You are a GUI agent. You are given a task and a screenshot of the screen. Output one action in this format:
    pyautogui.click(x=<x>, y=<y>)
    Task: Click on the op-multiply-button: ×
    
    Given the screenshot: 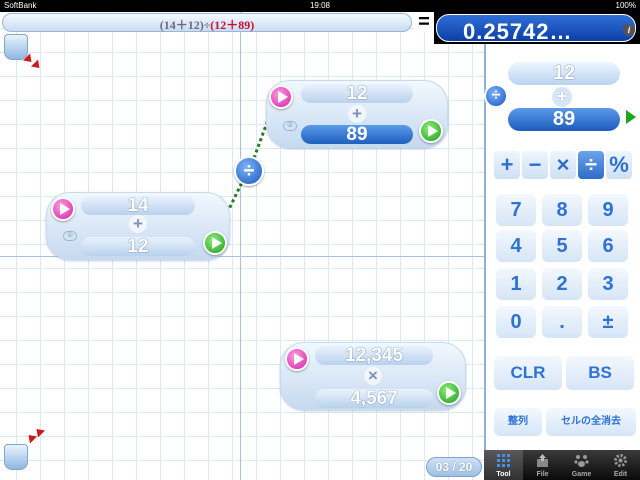 What is the action you would take?
    pyautogui.click(x=563, y=165)
    